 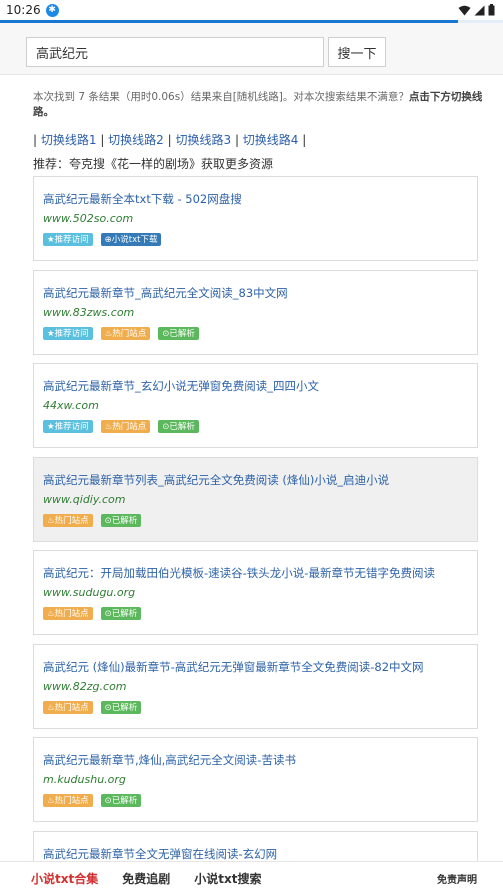 What do you see at coordinates (357, 52) in the screenshot?
I see `search-button: 搜一下` at bounding box center [357, 52].